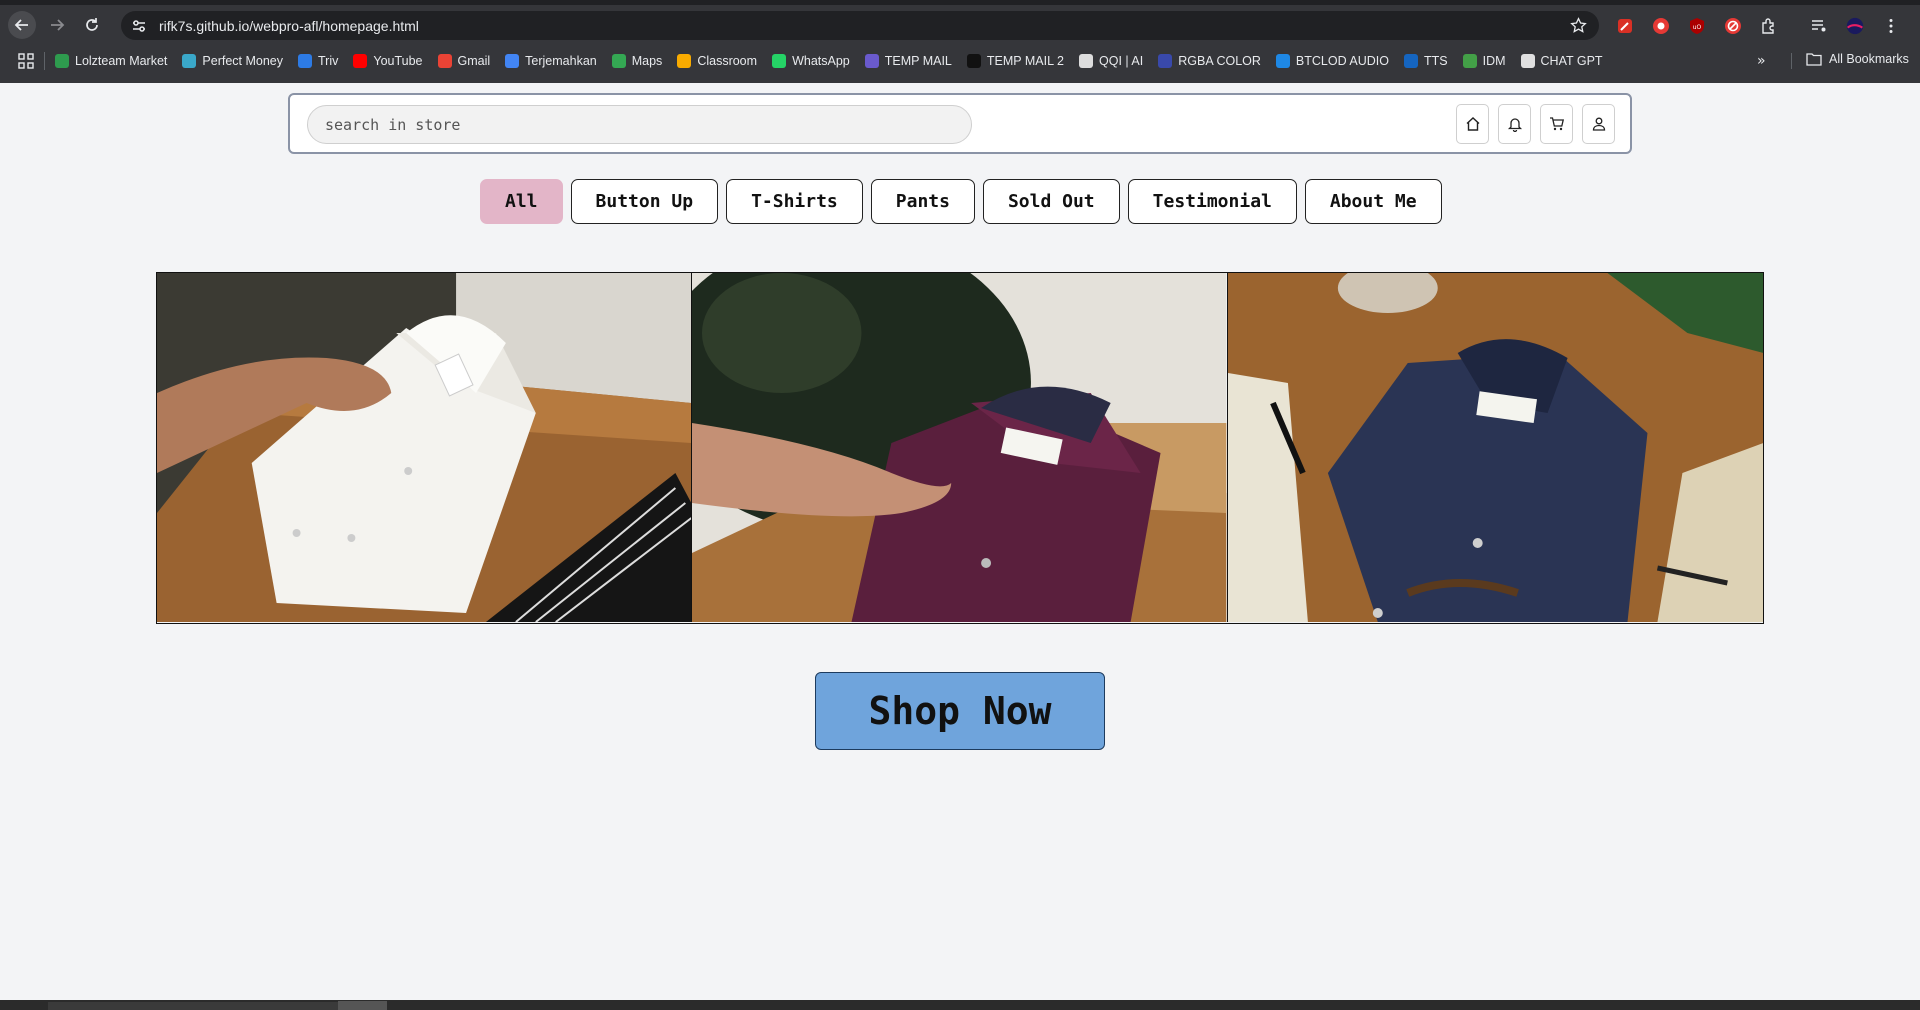 Image resolution: width=1920 pixels, height=1010 pixels. What do you see at coordinates (1332, 61) in the screenshot?
I see `bookmark-item: BTCLOD AUDIO` at bounding box center [1332, 61].